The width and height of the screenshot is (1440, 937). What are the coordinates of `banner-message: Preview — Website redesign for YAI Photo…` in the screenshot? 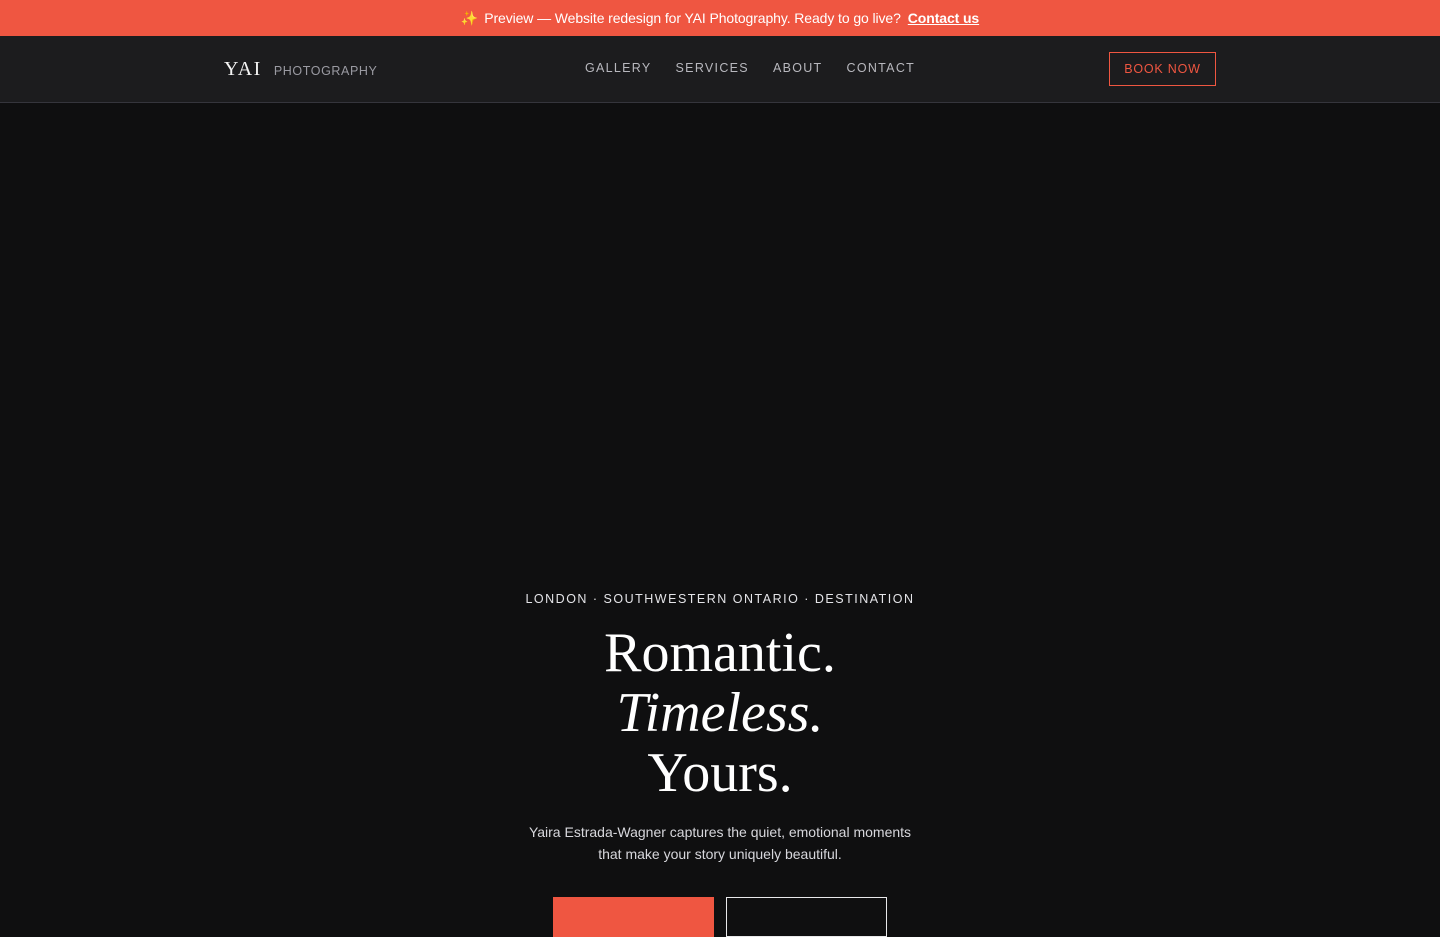 It's located at (692, 18).